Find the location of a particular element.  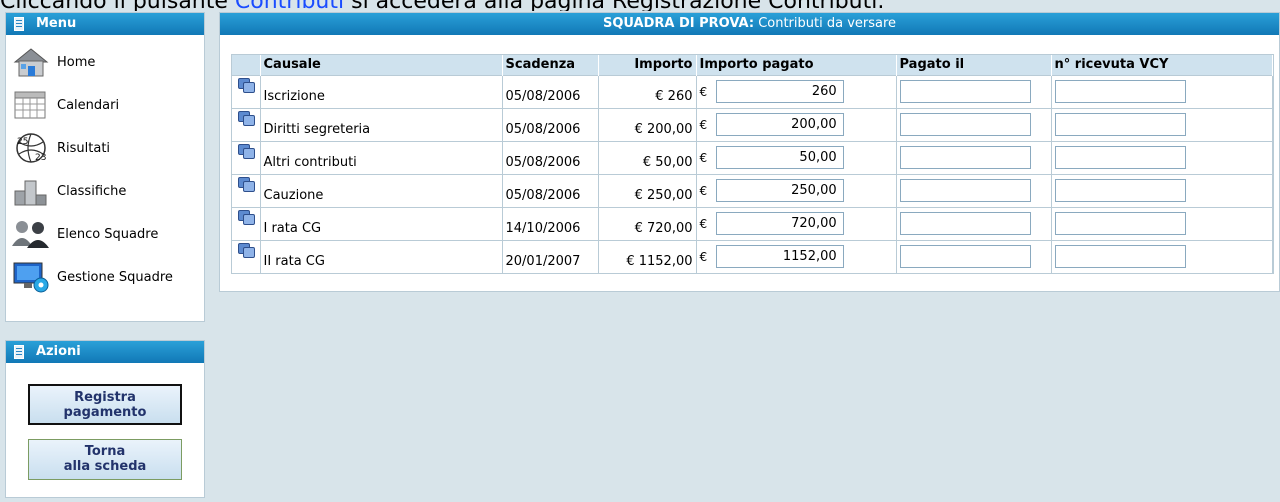

menu-item-label: Risultati is located at coordinates (84, 148).